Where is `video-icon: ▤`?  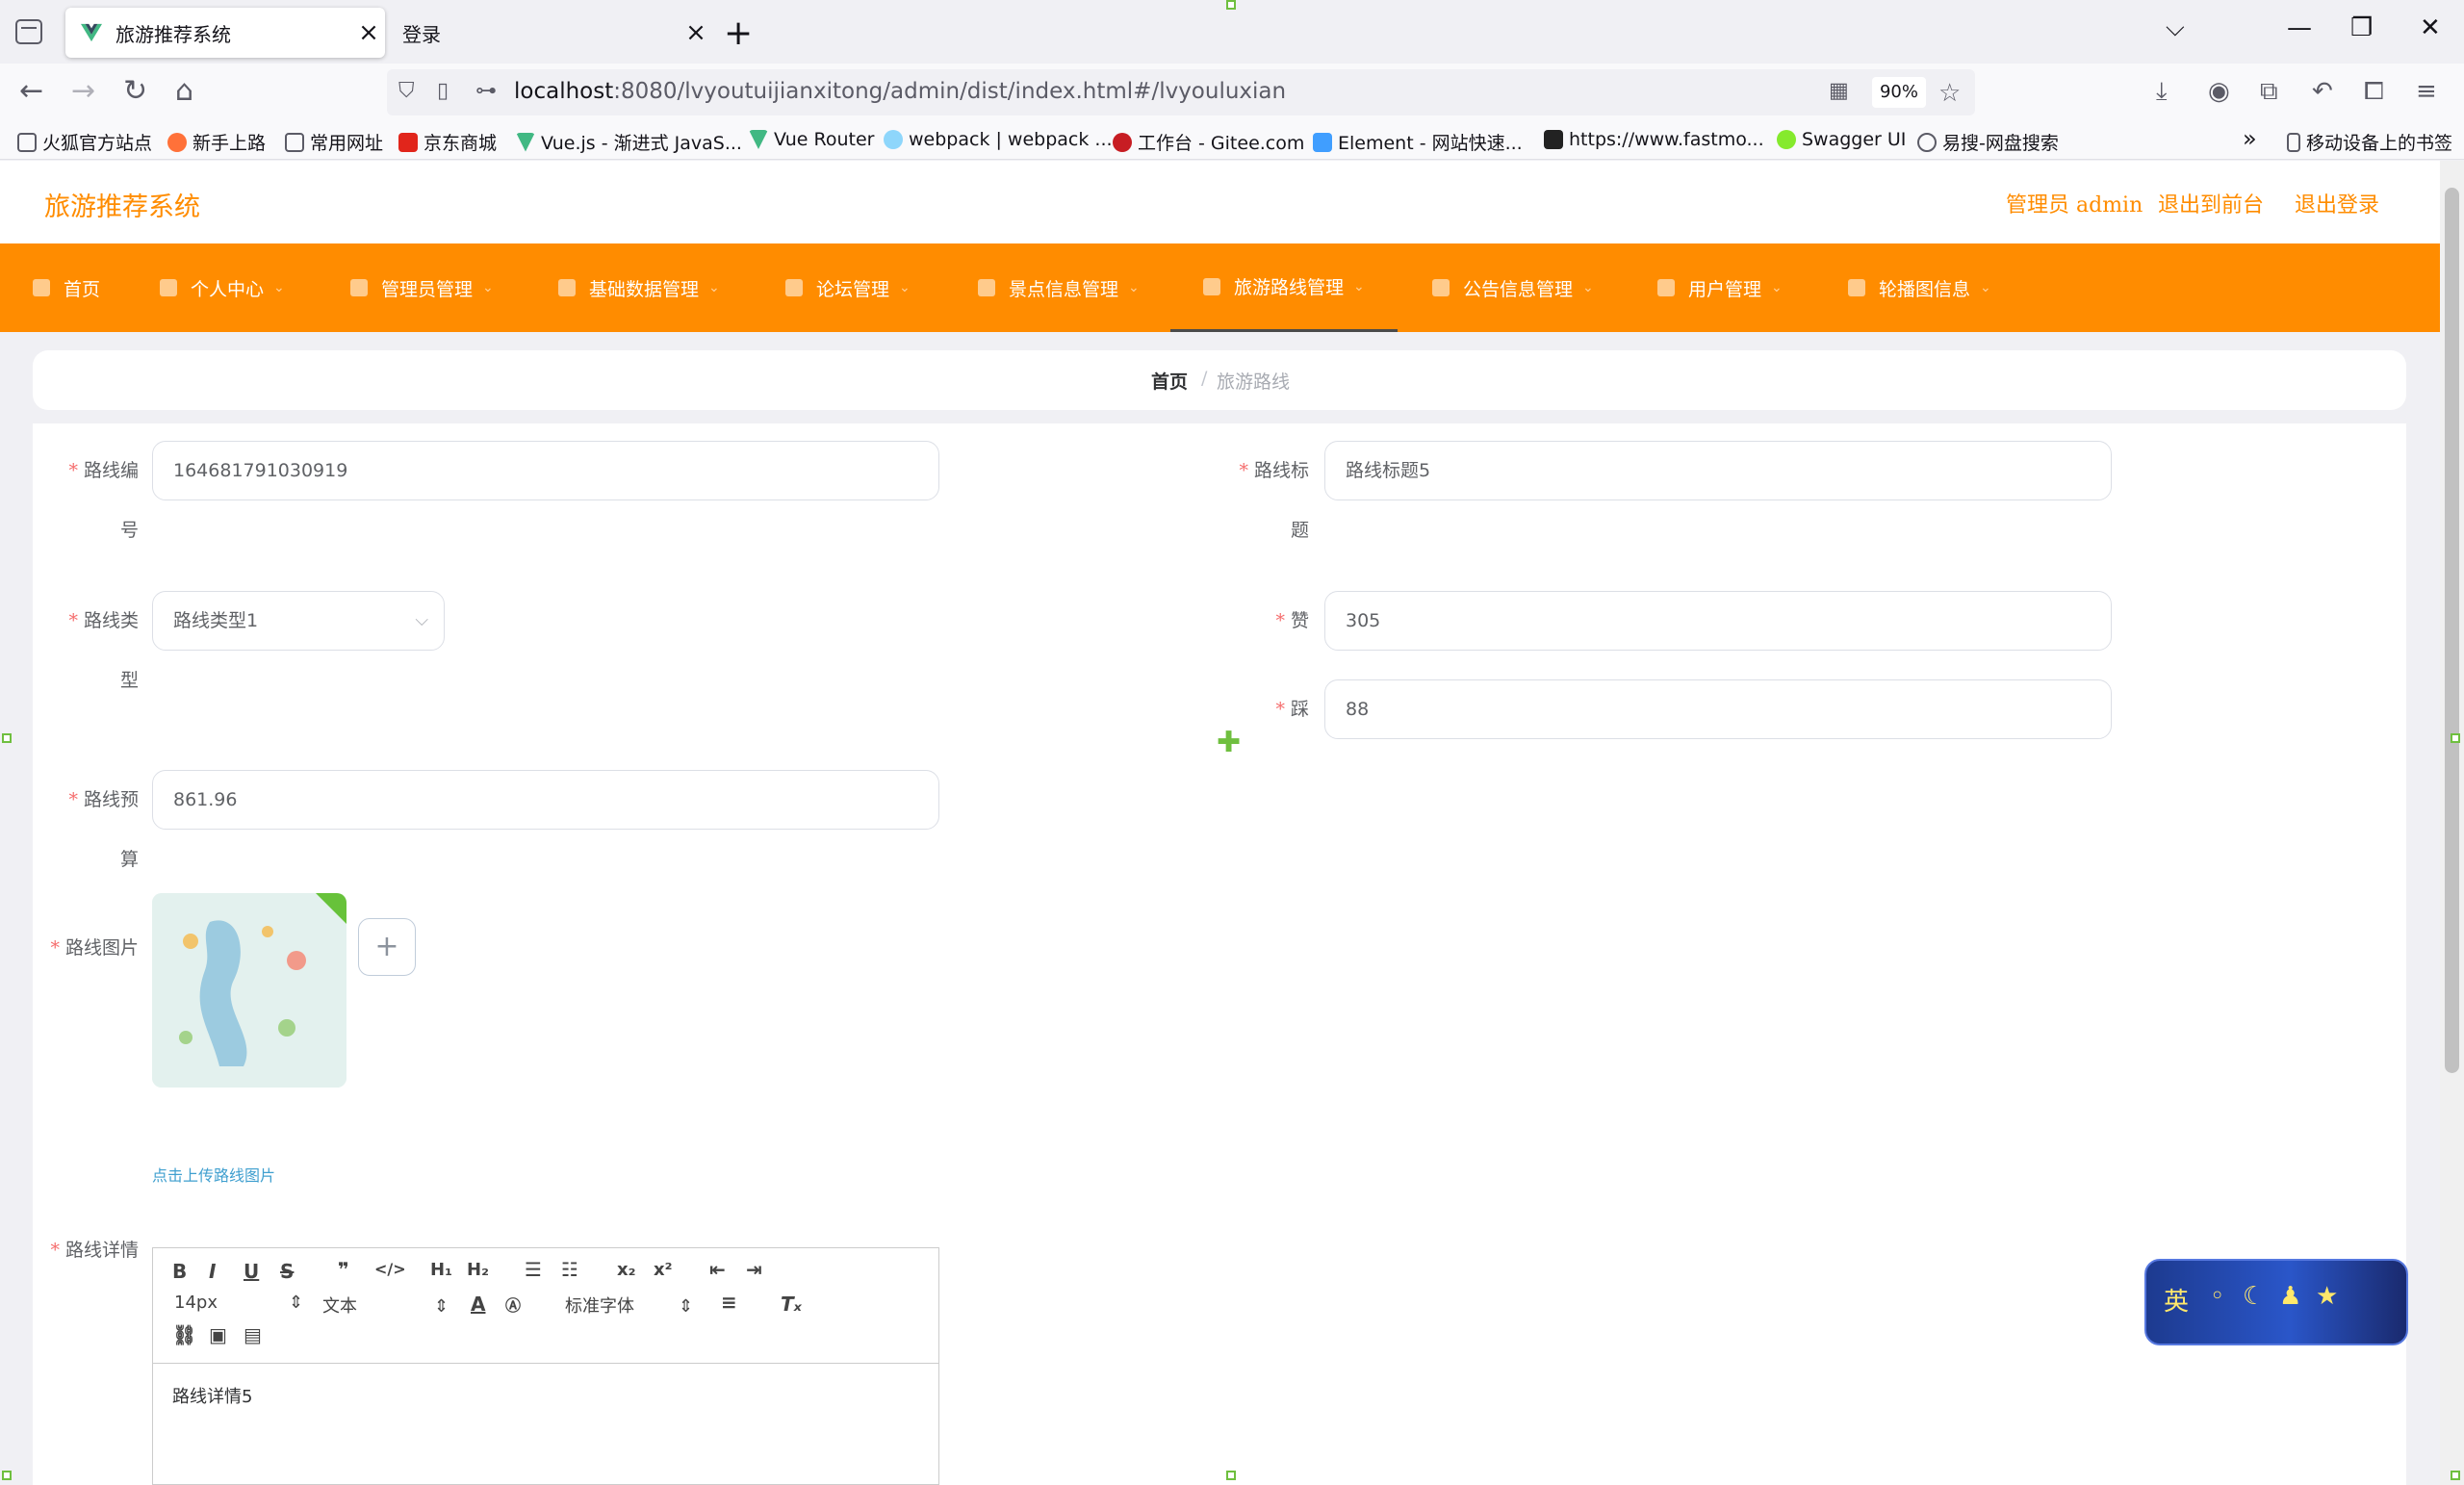
video-icon: ▤ is located at coordinates (253, 1334).